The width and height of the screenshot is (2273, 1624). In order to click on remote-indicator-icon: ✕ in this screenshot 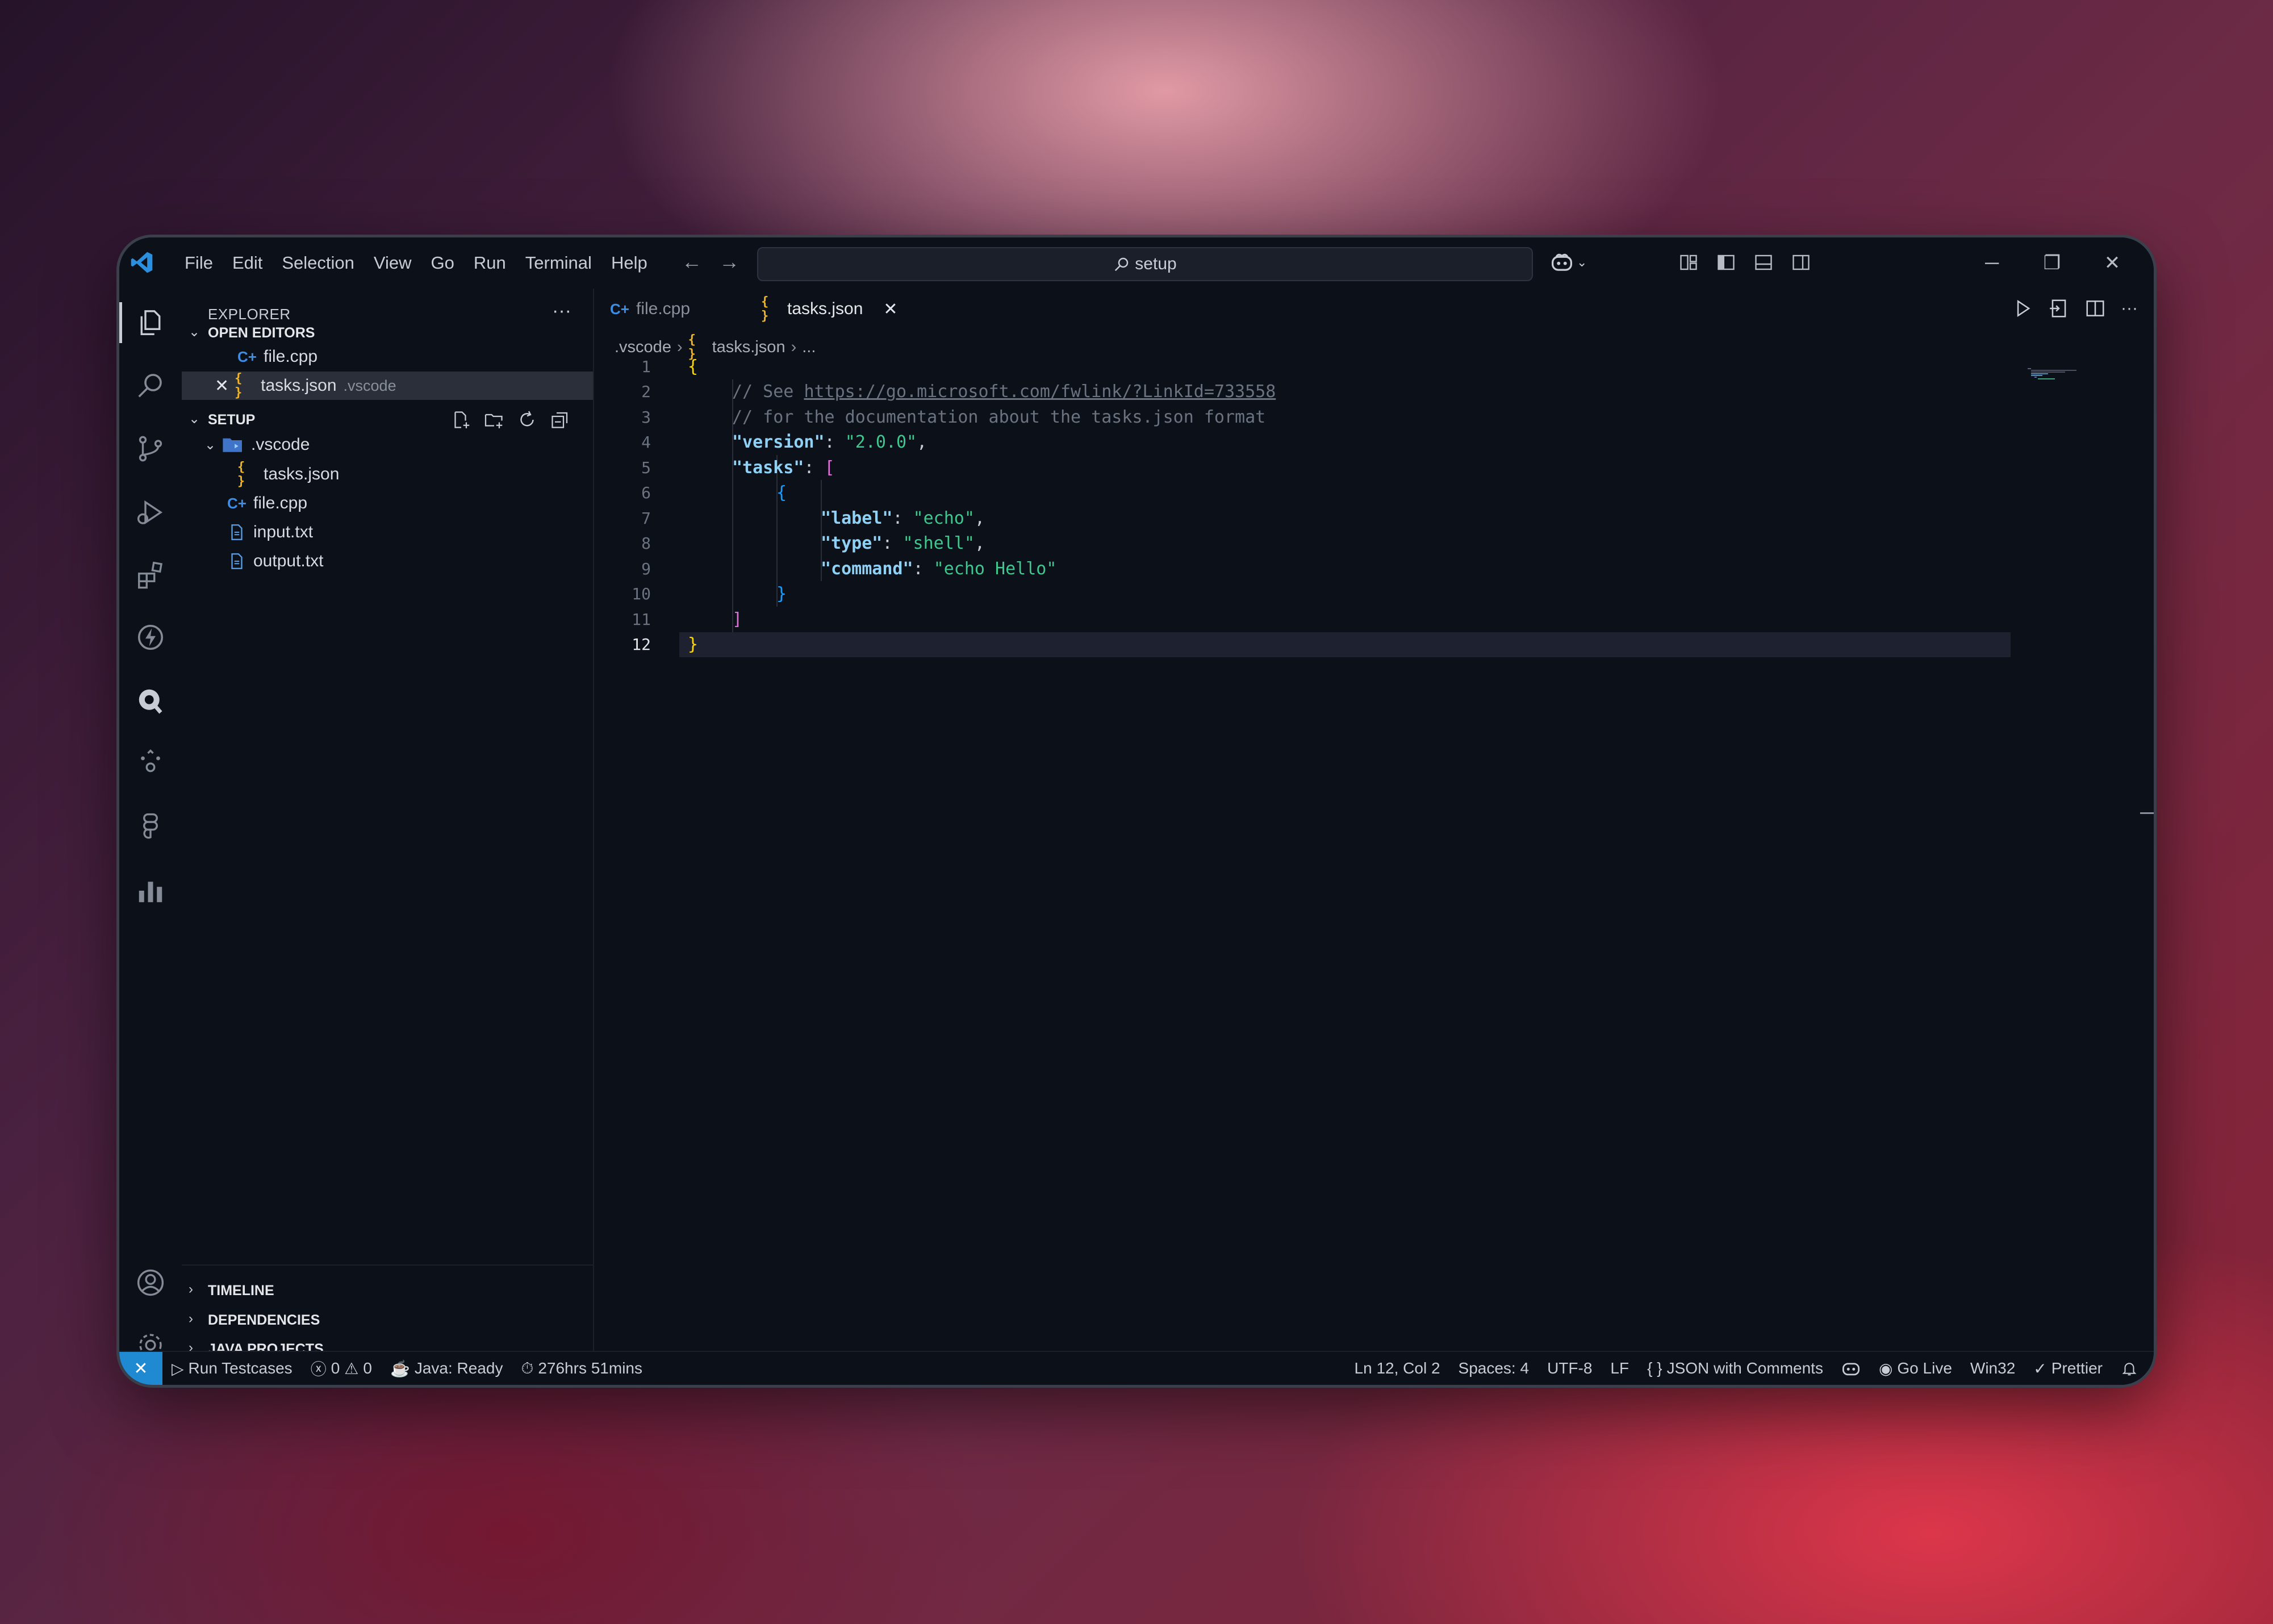, I will do `click(140, 1368)`.